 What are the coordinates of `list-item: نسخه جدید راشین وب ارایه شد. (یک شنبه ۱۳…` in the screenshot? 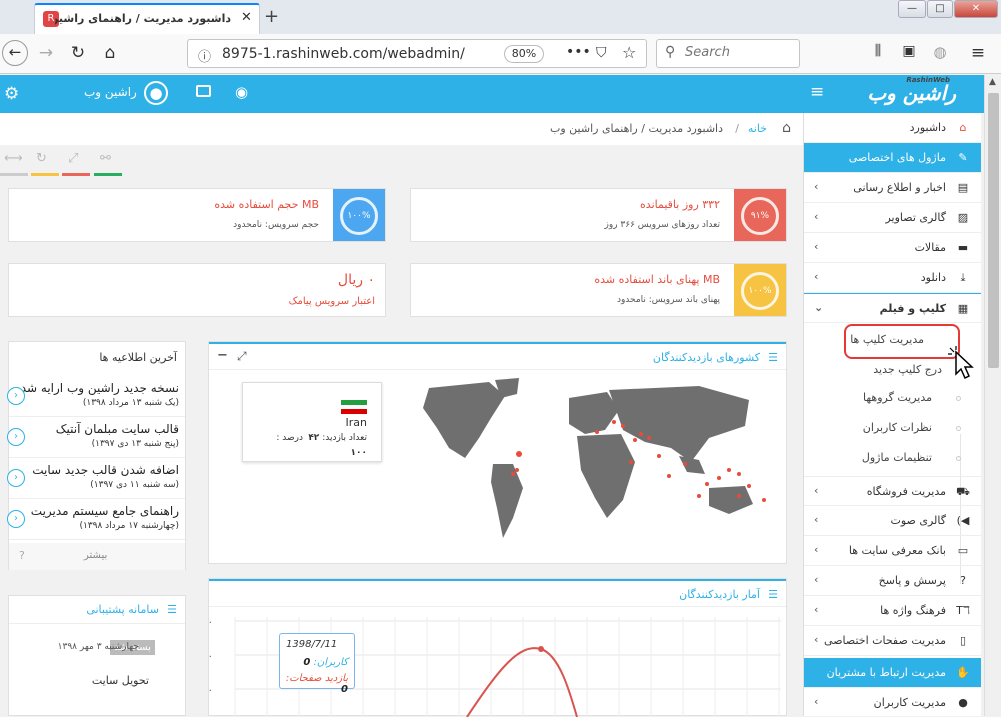 It's located at (96, 397).